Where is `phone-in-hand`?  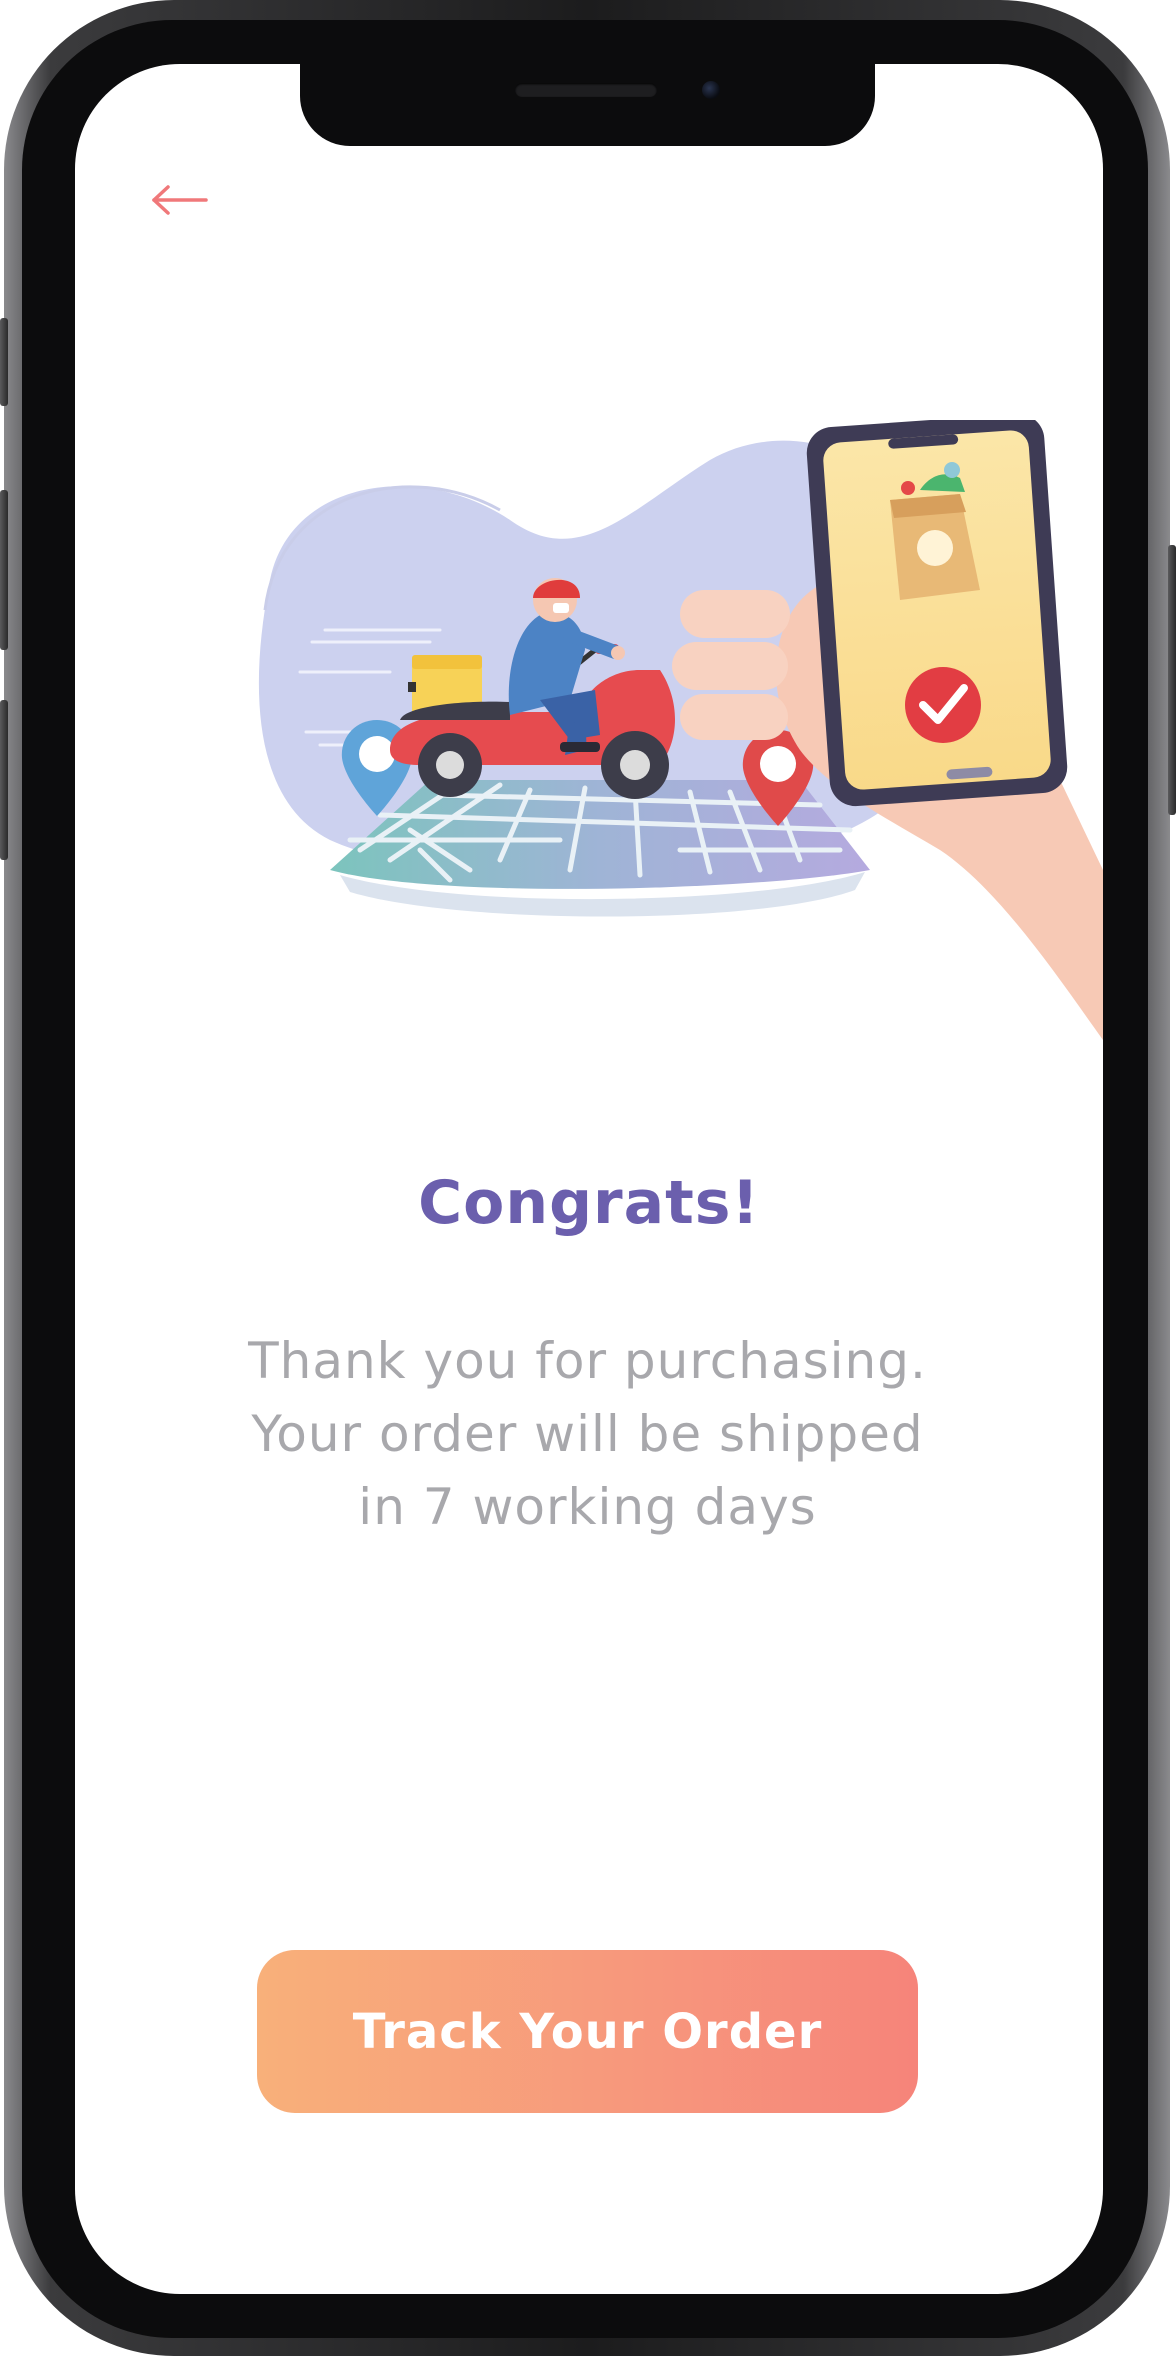 phone-in-hand is located at coordinates (937, 613).